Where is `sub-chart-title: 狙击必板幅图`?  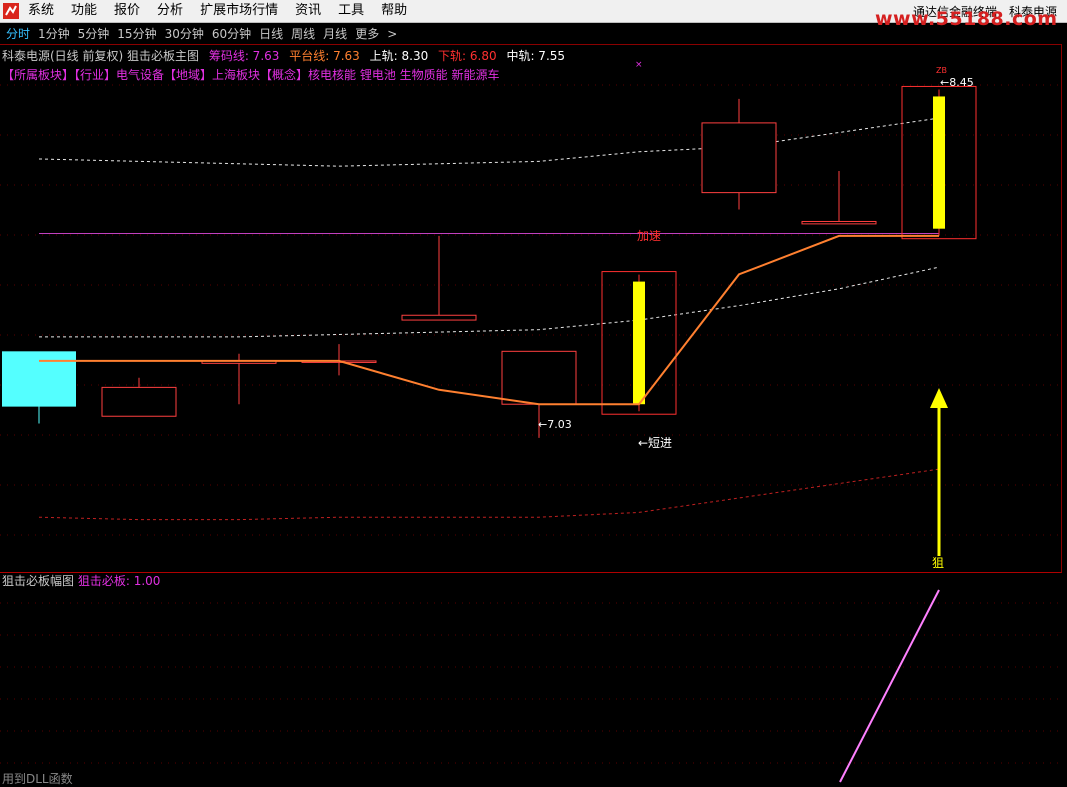
sub-chart-title: 狙击必板幅图 is located at coordinates (38, 581).